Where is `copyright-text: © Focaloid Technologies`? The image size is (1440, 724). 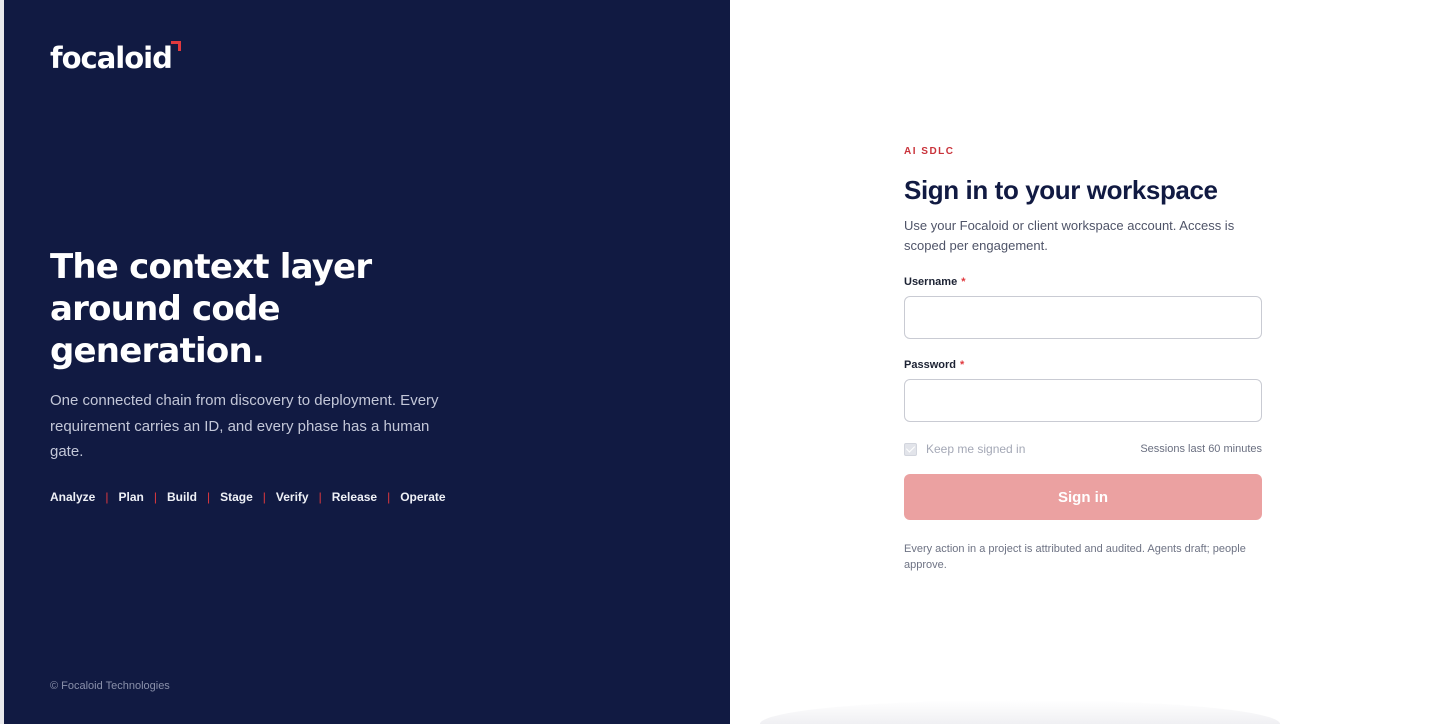
copyright-text: © Focaloid Technologies is located at coordinates (110, 686).